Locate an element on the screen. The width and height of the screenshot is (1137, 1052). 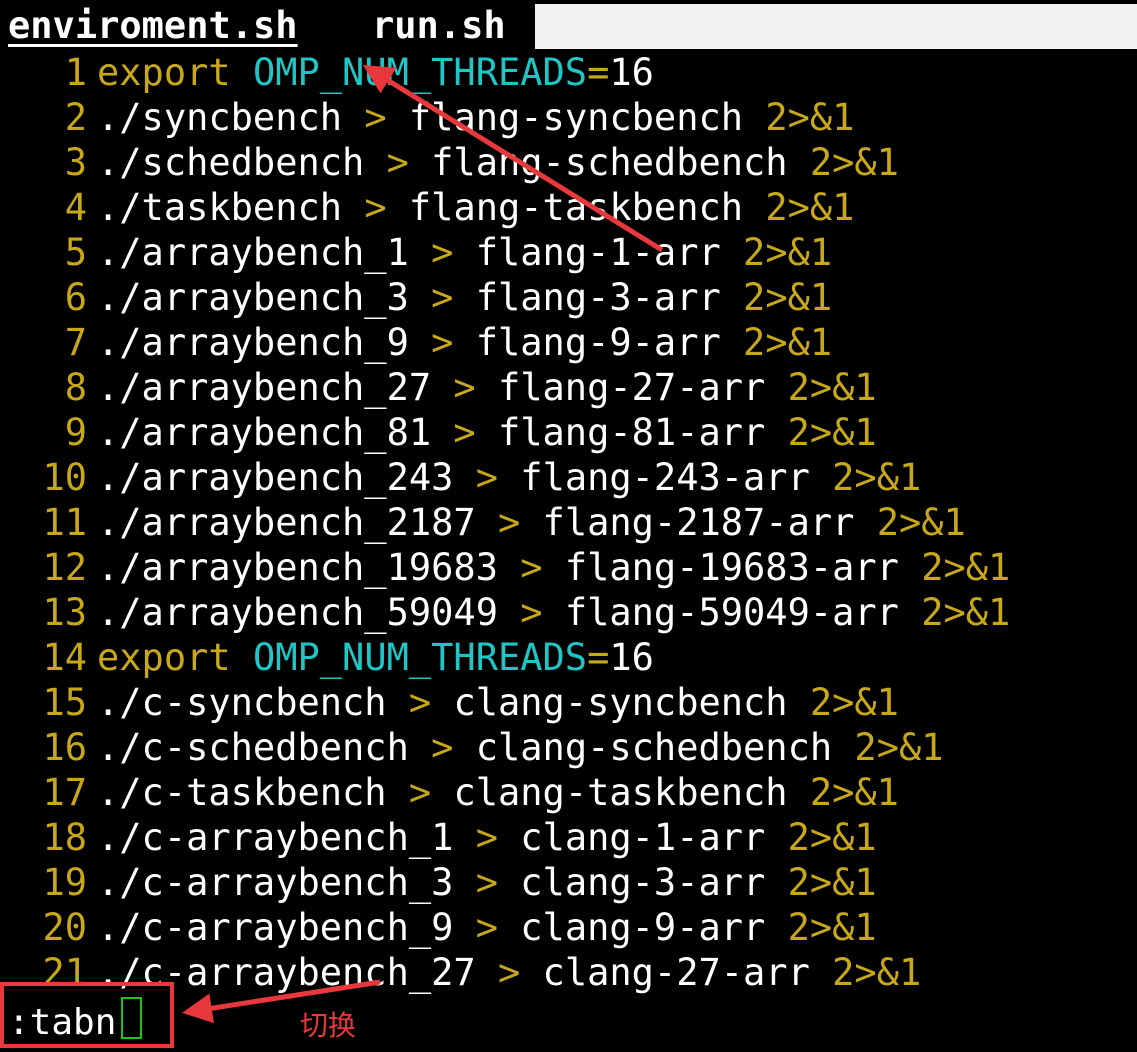
line-number: 2 is located at coordinates (75, 117).